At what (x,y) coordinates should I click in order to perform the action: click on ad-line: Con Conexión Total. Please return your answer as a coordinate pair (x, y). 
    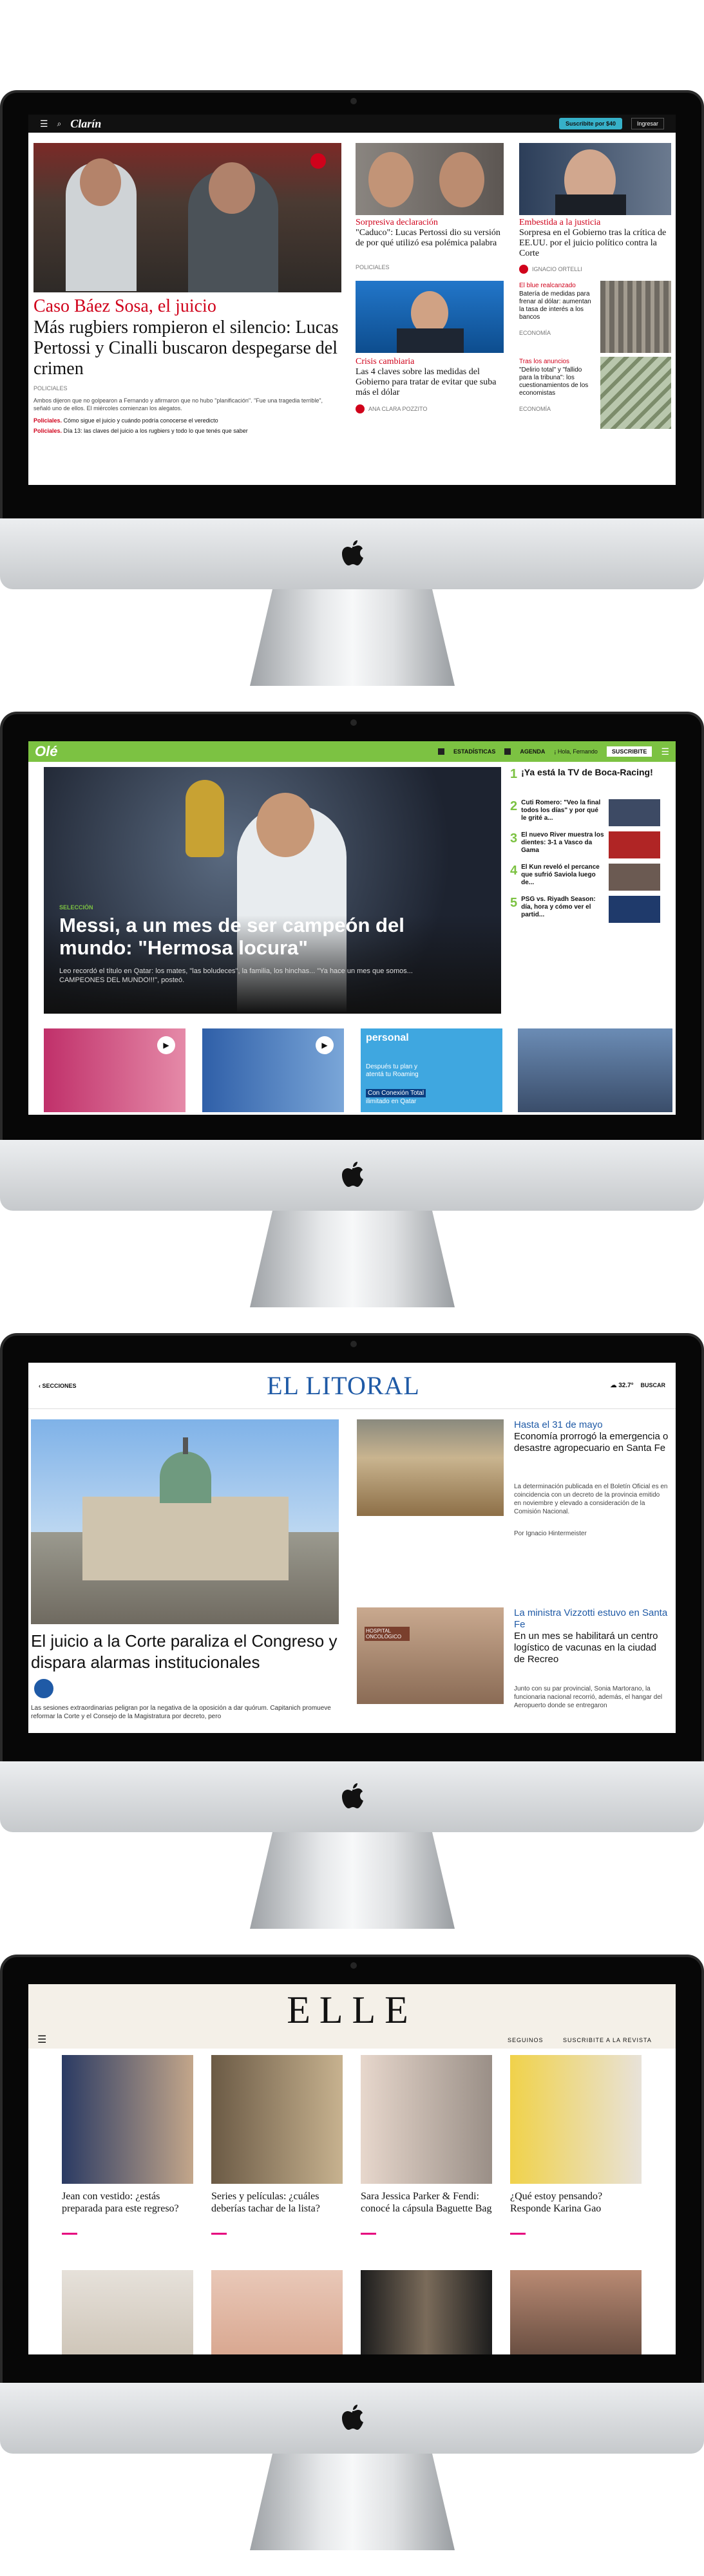
    Looking at the image, I should click on (396, 1093).